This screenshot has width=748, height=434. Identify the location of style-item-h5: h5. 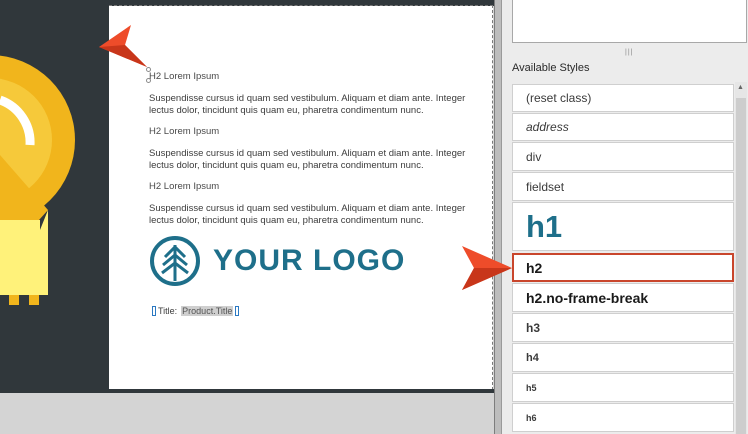
(623, 387).